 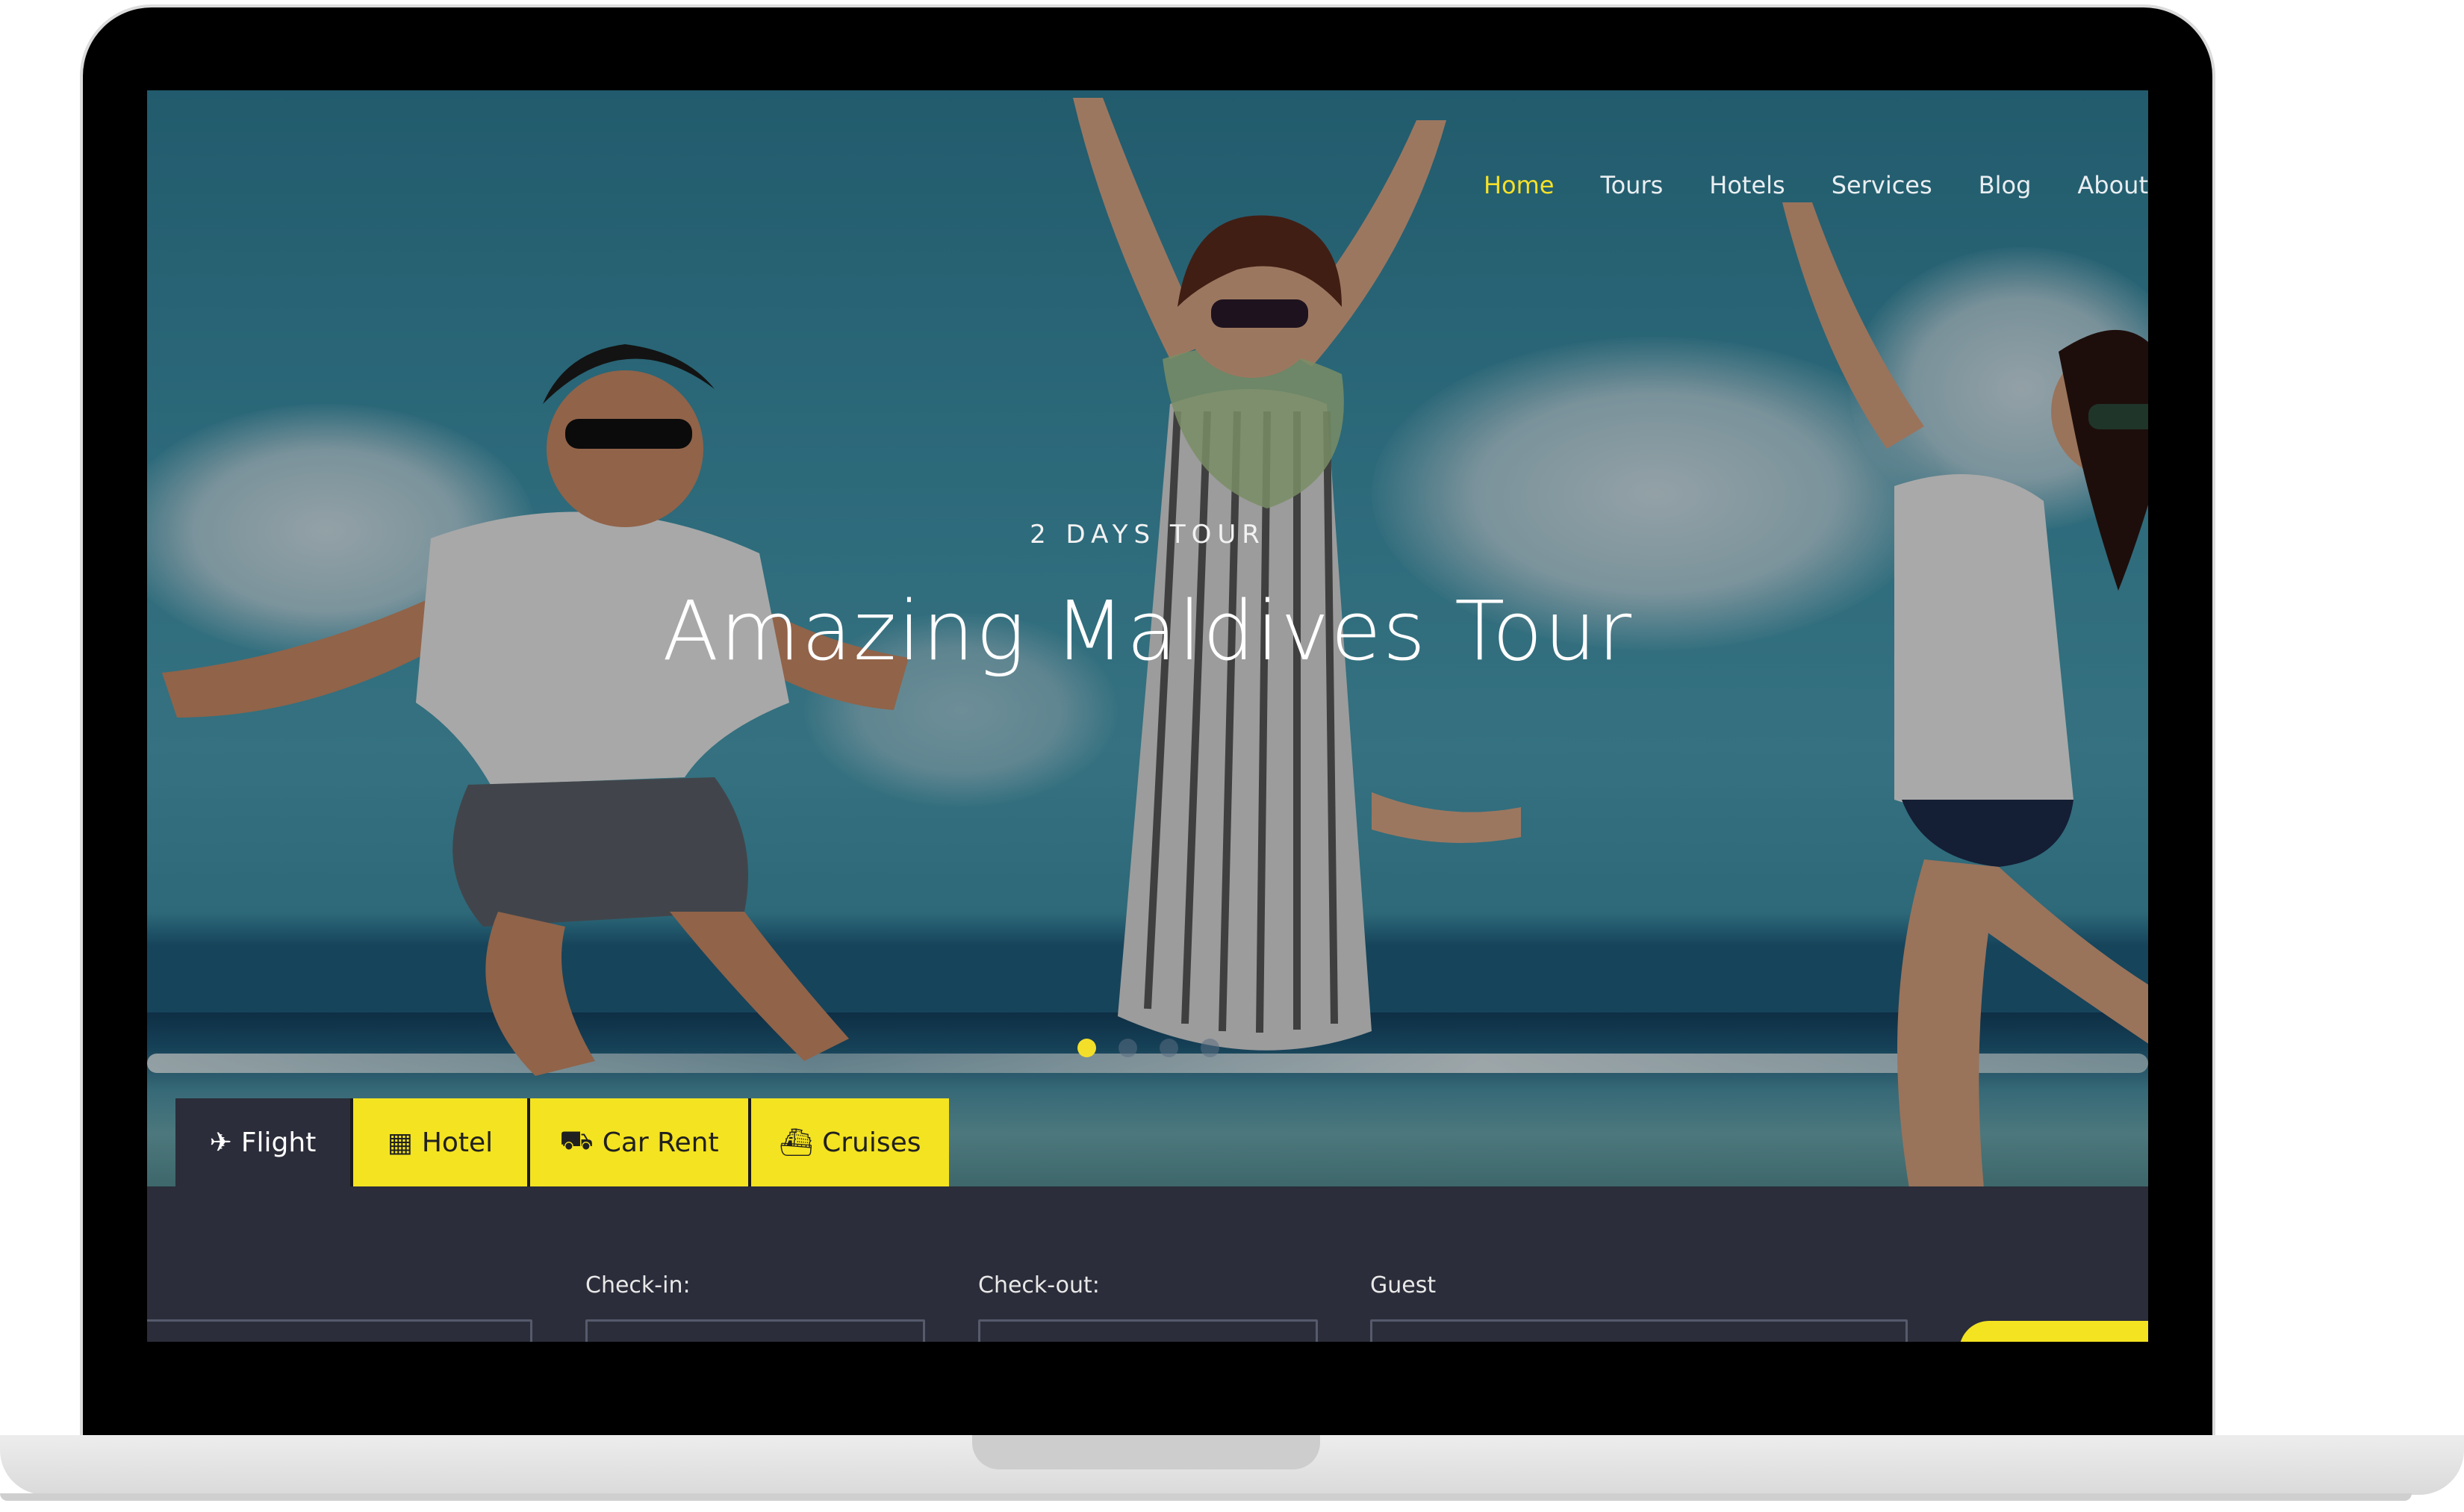 What do you see at coordinates (1882, 185) in the screenshot?
I see `nav-item-services: Services` at bounding box center [1882, 185].